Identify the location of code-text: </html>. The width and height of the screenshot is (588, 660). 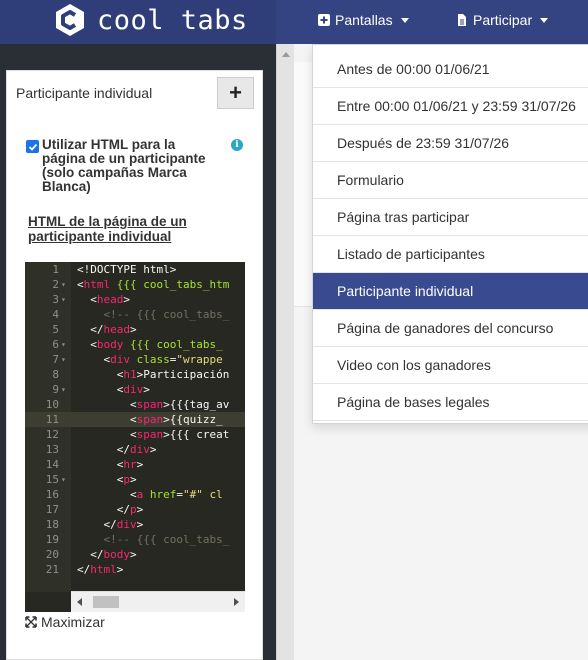
(100, 569).